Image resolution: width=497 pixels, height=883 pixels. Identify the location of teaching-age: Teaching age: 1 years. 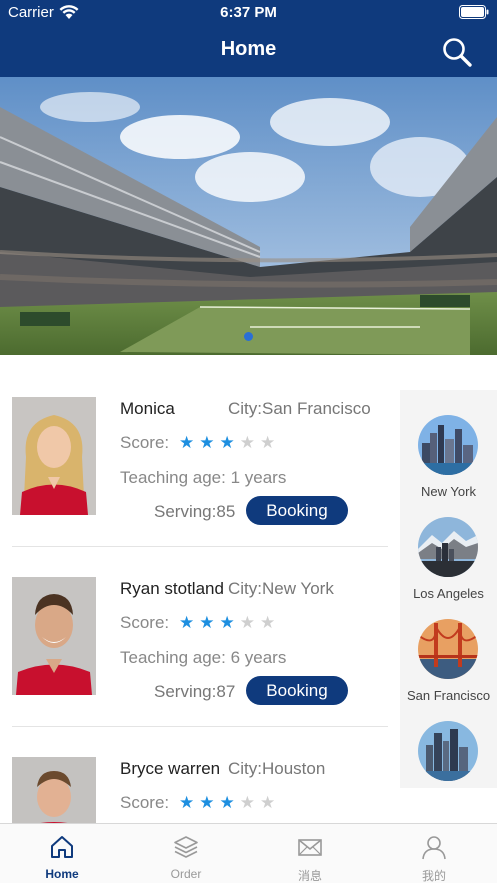
(203, 477).